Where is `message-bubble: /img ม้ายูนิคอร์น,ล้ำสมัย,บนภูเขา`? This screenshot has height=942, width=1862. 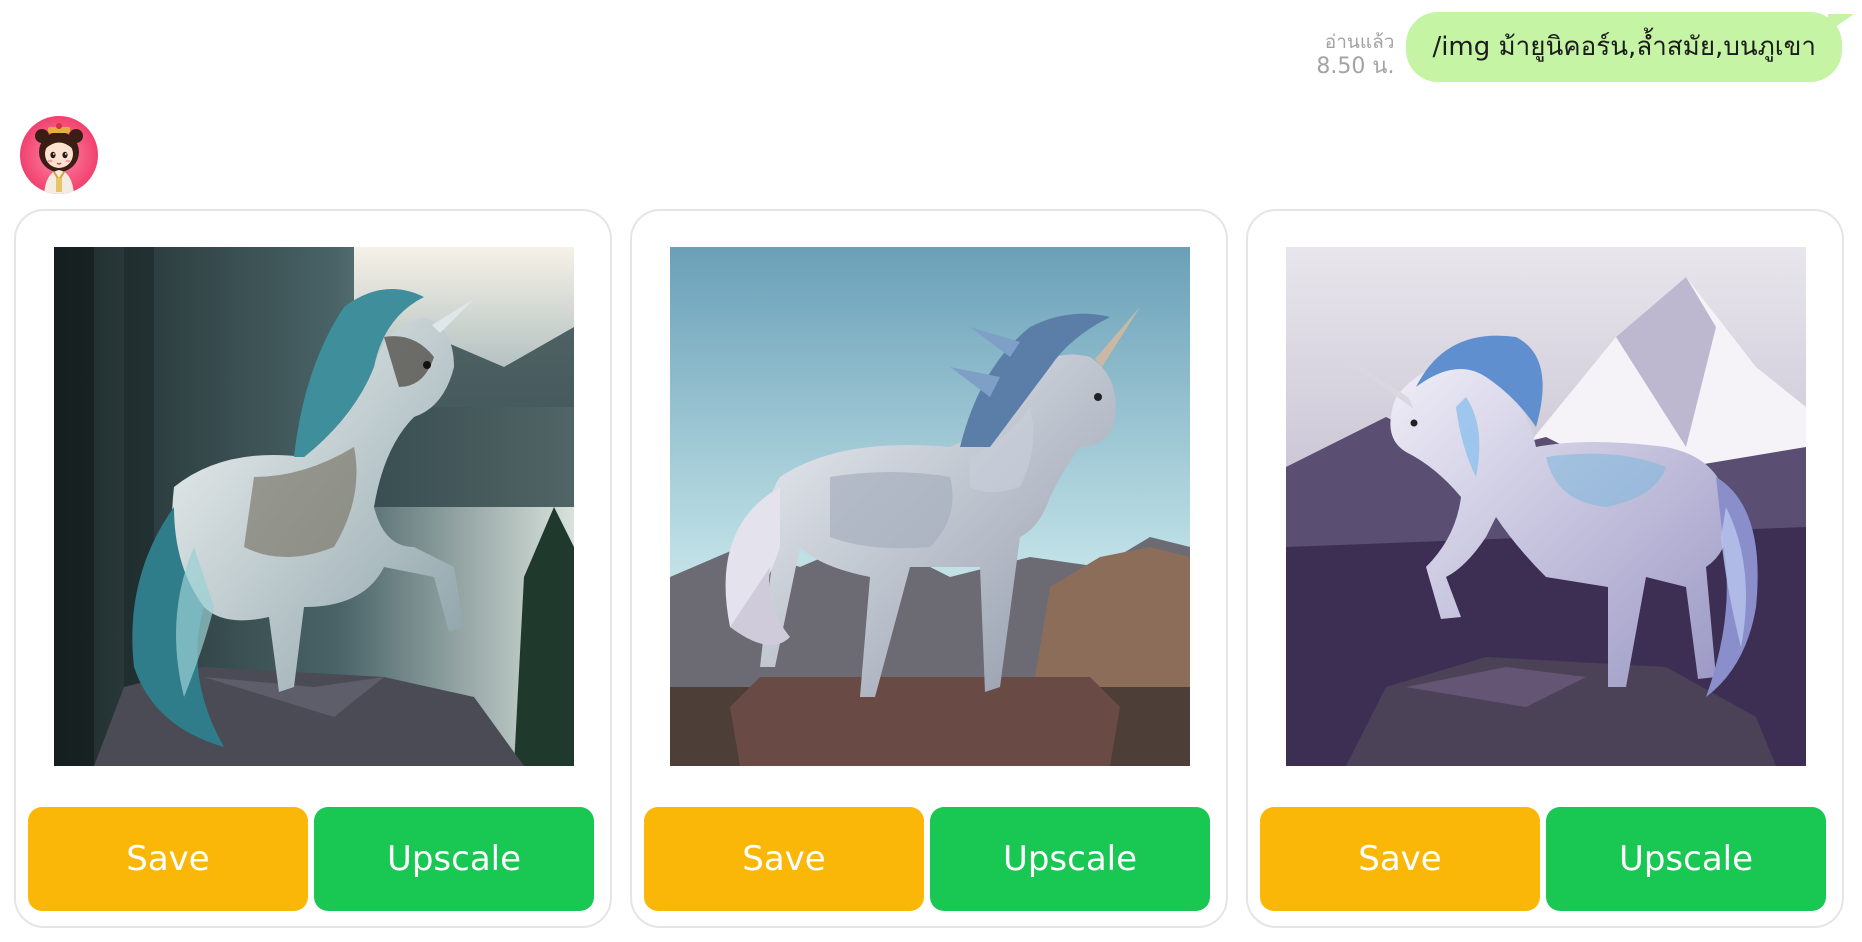 message-bubble: /img ม้ายูนิคอร์น,ล้ำสมัย,บนภูเขา is located at coordinates (1624, 47).